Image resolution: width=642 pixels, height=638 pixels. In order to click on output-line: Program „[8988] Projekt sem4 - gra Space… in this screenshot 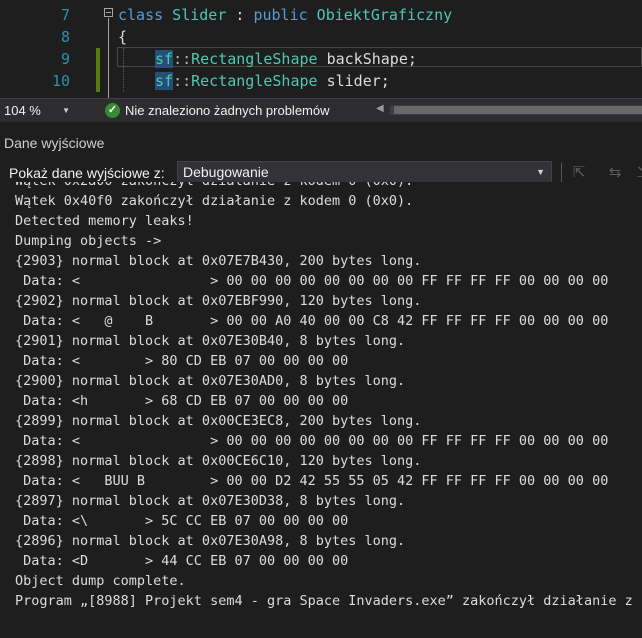, I will do `click(328, 601)`.